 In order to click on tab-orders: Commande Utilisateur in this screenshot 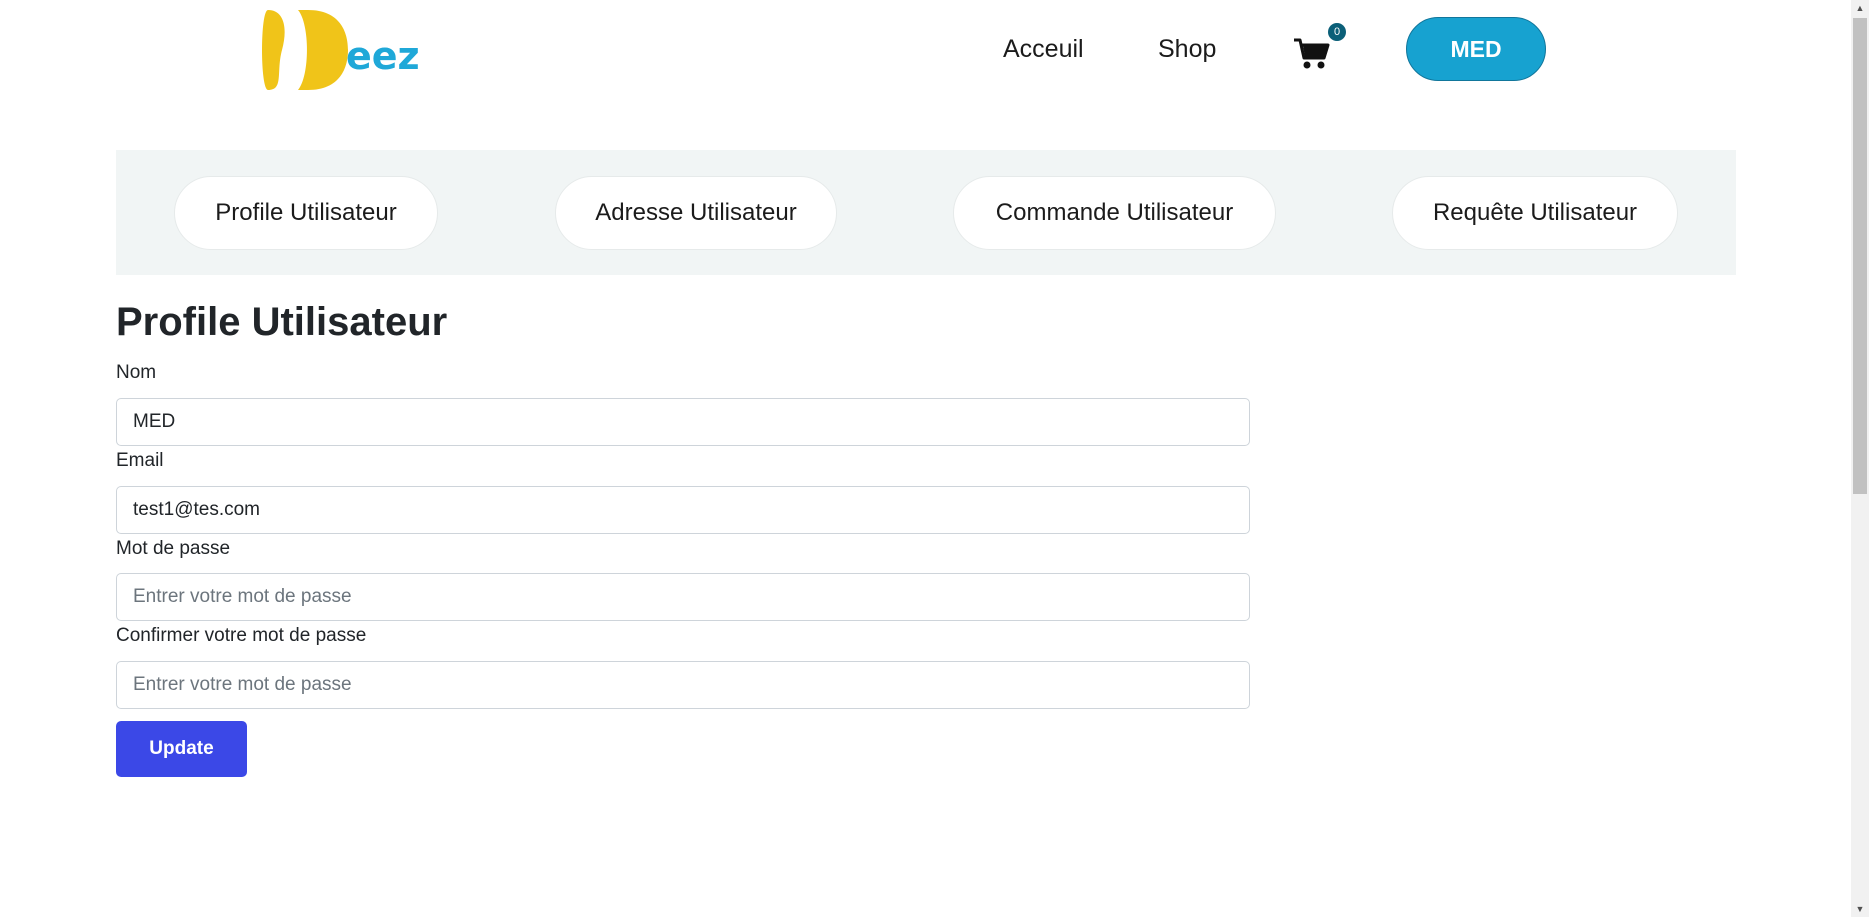, I will do `click(1114, 213)`.